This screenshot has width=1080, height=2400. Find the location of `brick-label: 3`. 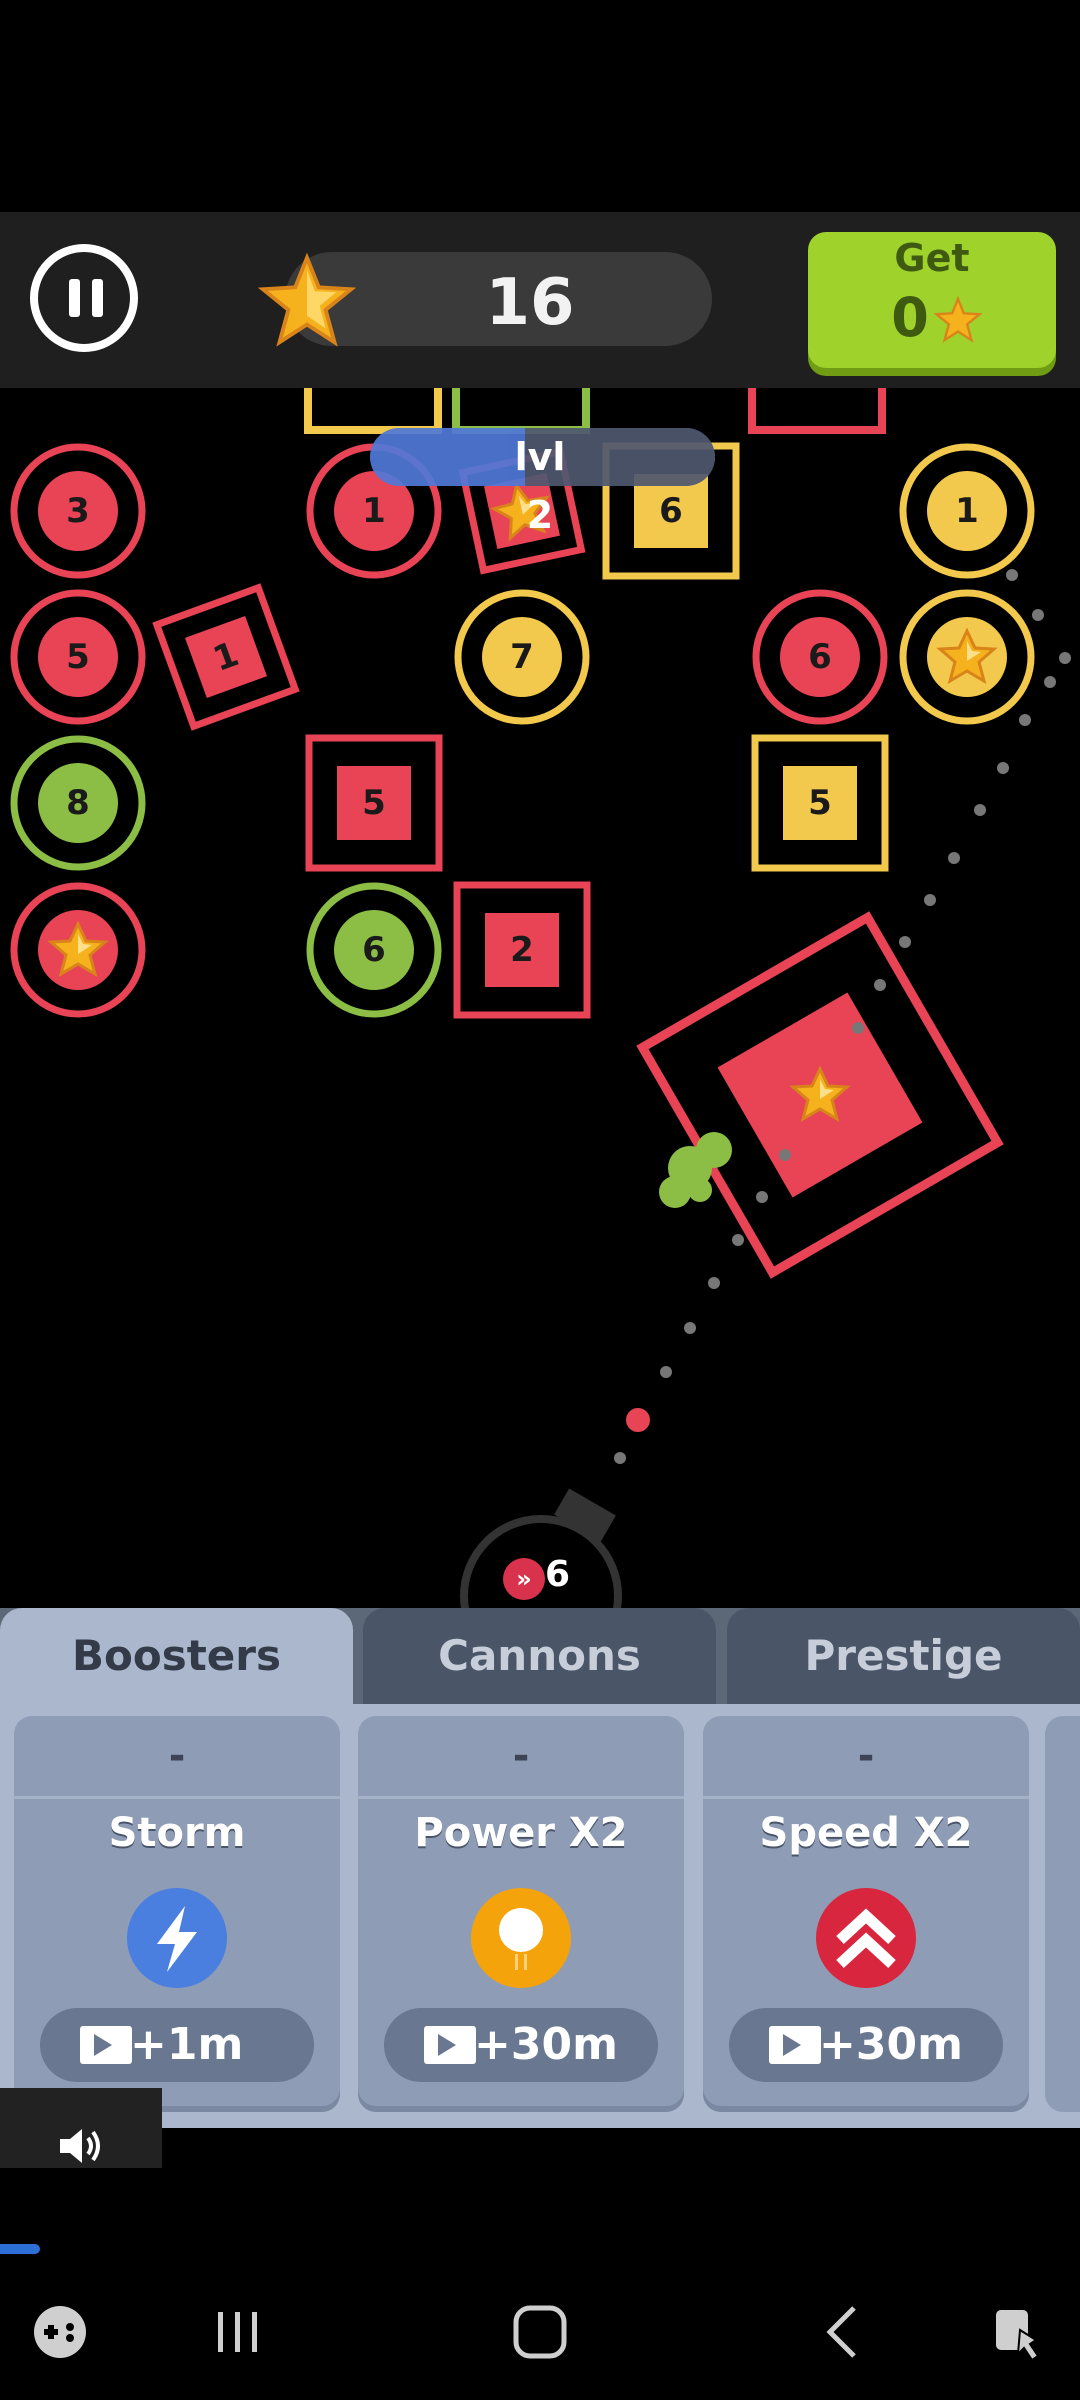

brick-label: 3 is located at coordinates (78, 511).